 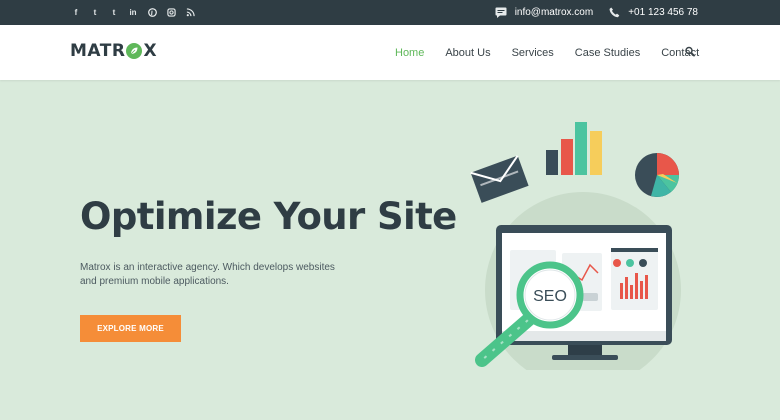 I want to click on search-icon, so click(x=690, y=52).